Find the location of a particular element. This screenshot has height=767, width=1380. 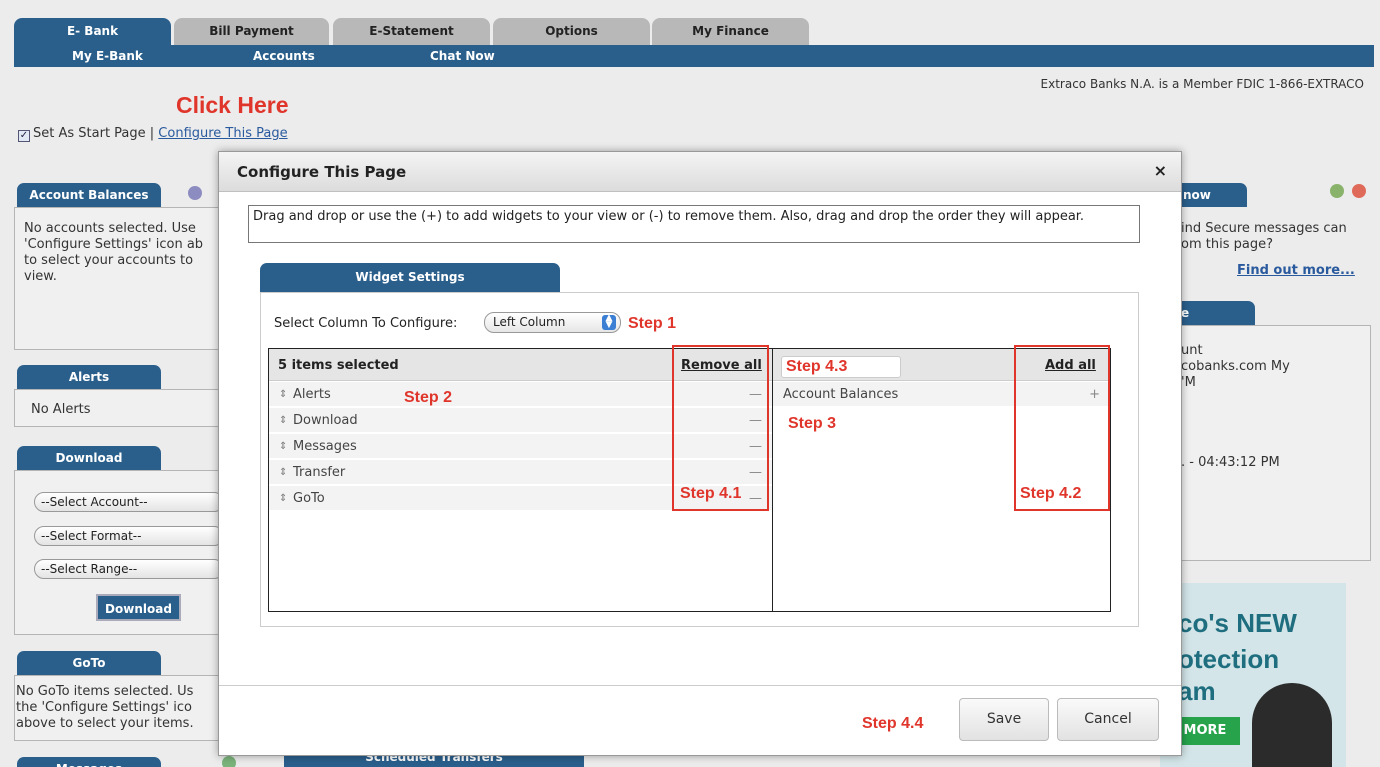

list-divider is located at coordinates (772, 480).